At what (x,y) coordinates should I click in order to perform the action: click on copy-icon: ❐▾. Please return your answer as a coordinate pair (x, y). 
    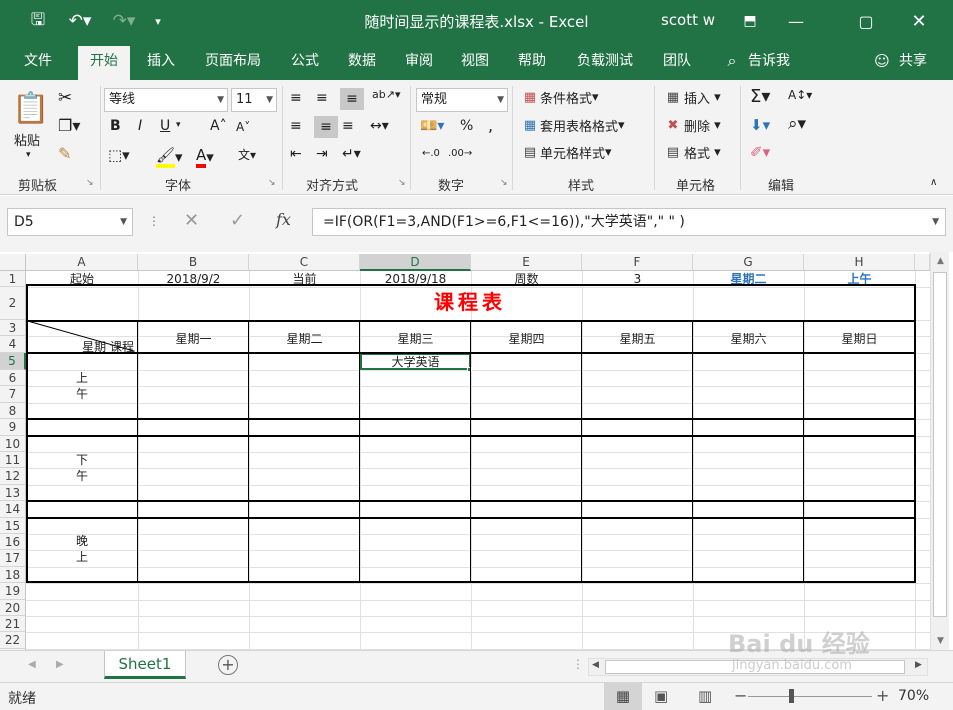
    Looking at the image, I should click on (69, 125).